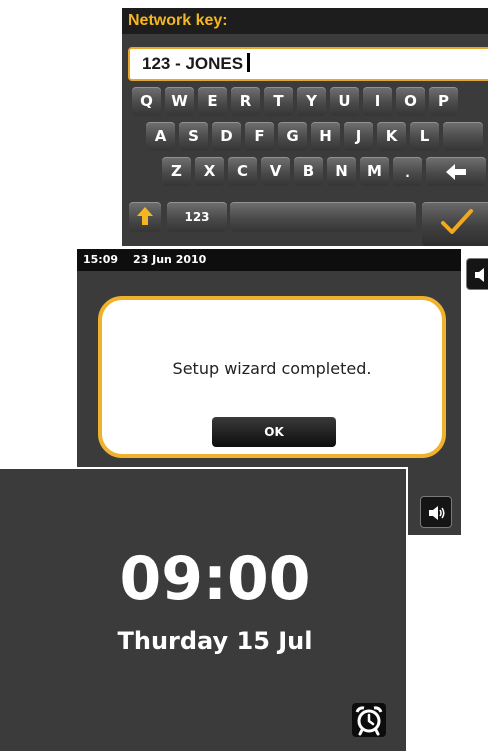 The width and height of the screenshot is (488, 751). What do you see at coordinates (170, 259) in the screenshot?
I see `status-date: 23 Jun 2010` at bounding box center [170, 259].